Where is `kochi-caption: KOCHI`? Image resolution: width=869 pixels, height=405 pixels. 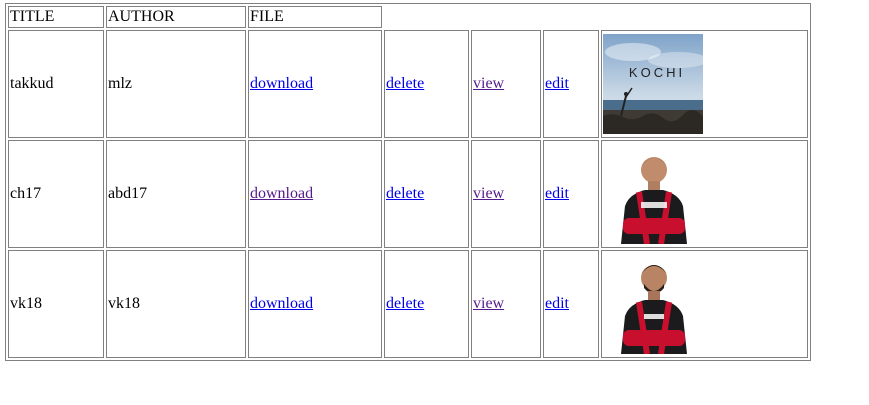 kochi-caption: KOCHI is located at coordinates (657, 72).